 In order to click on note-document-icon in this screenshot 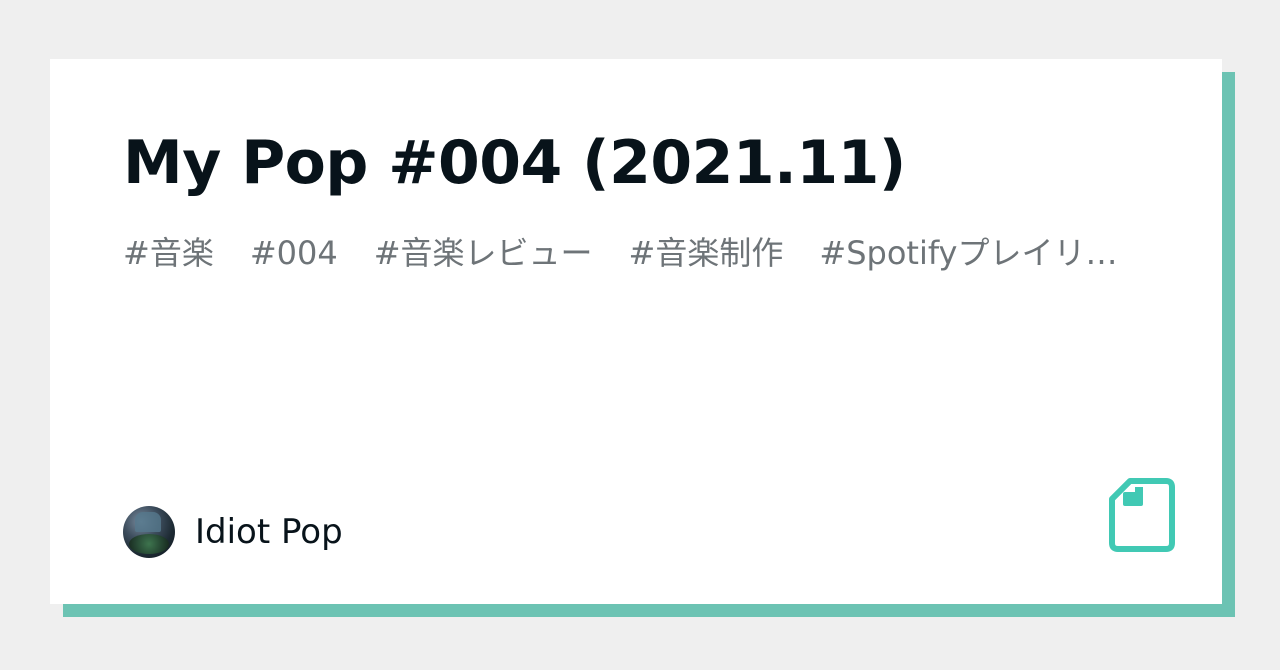, I will do `click(1142, 515)`.